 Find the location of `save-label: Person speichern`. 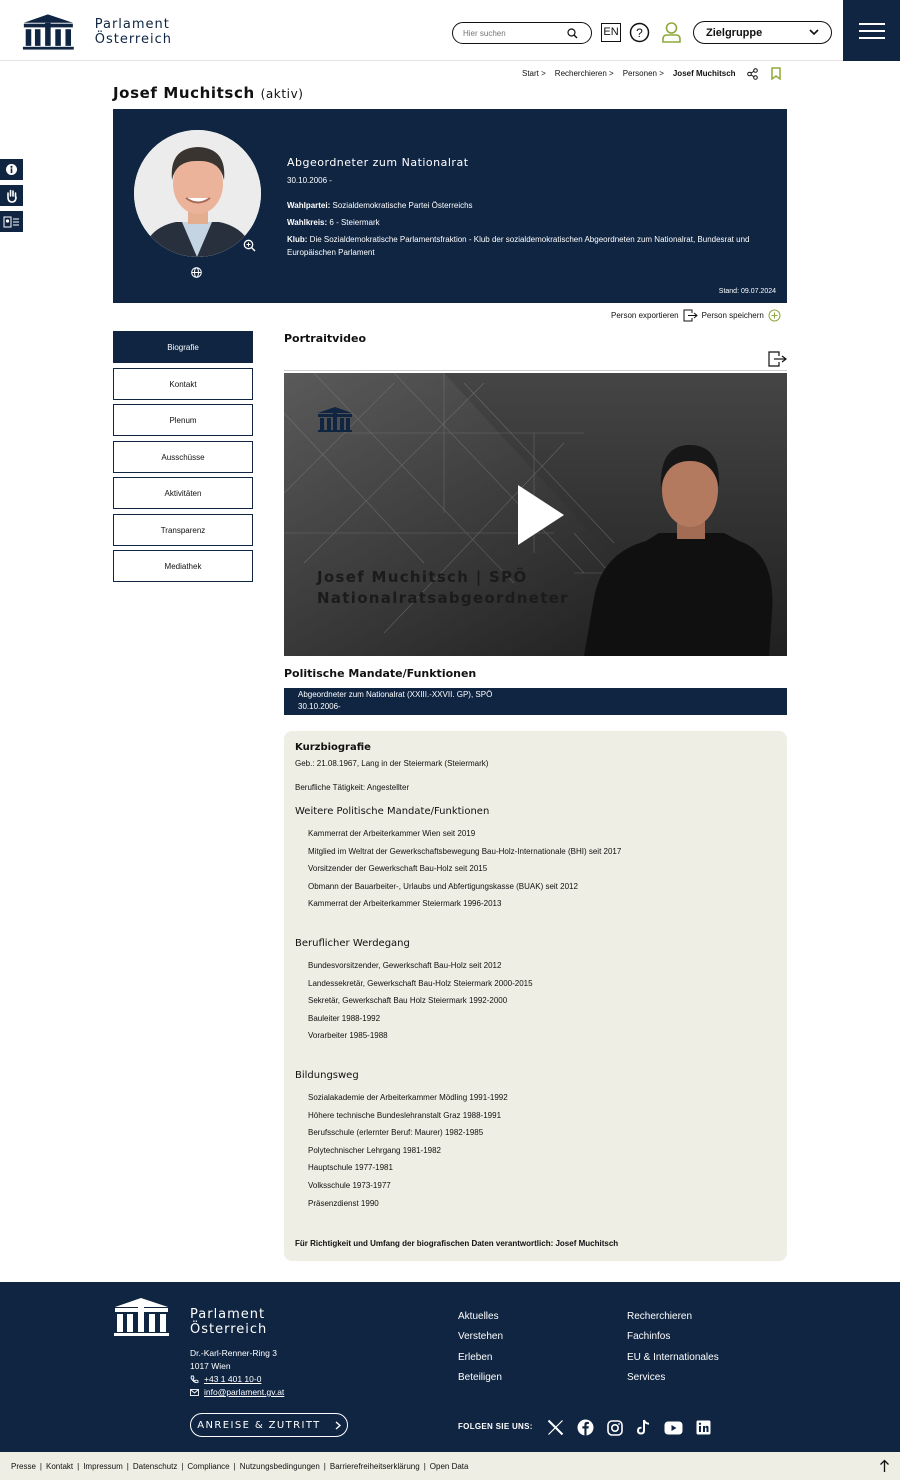

save-label: Person speichern is located at coordinates (733, 315).